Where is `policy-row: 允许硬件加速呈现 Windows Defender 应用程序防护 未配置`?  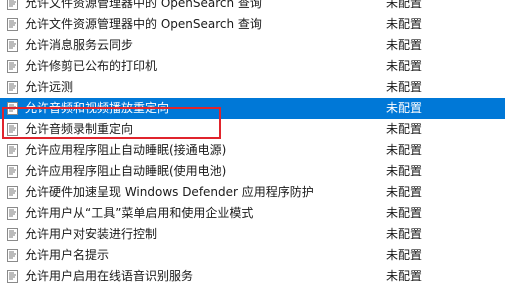 policy-row: 允许硬件加速呈现 Windows Defender 应用程序防护 未配置 is located at coordinates (252, 192).